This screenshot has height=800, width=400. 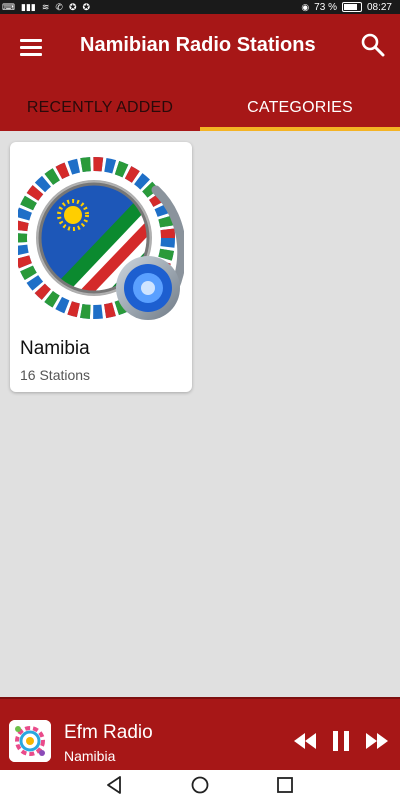 I want to click on station-logo, so click(x=30, y=741).